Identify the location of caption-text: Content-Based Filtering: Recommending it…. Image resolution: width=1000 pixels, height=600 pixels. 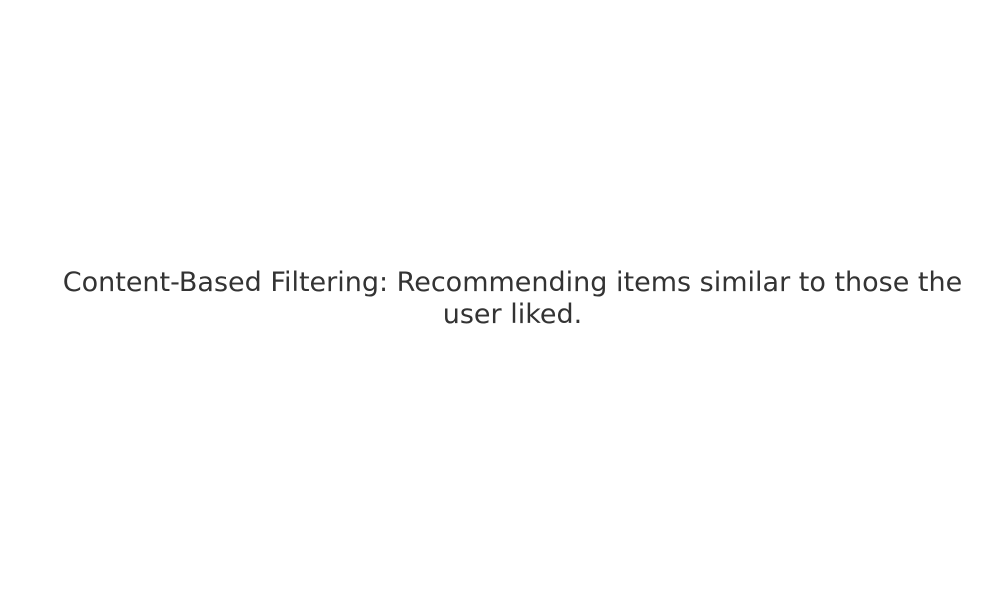
(512, 298).